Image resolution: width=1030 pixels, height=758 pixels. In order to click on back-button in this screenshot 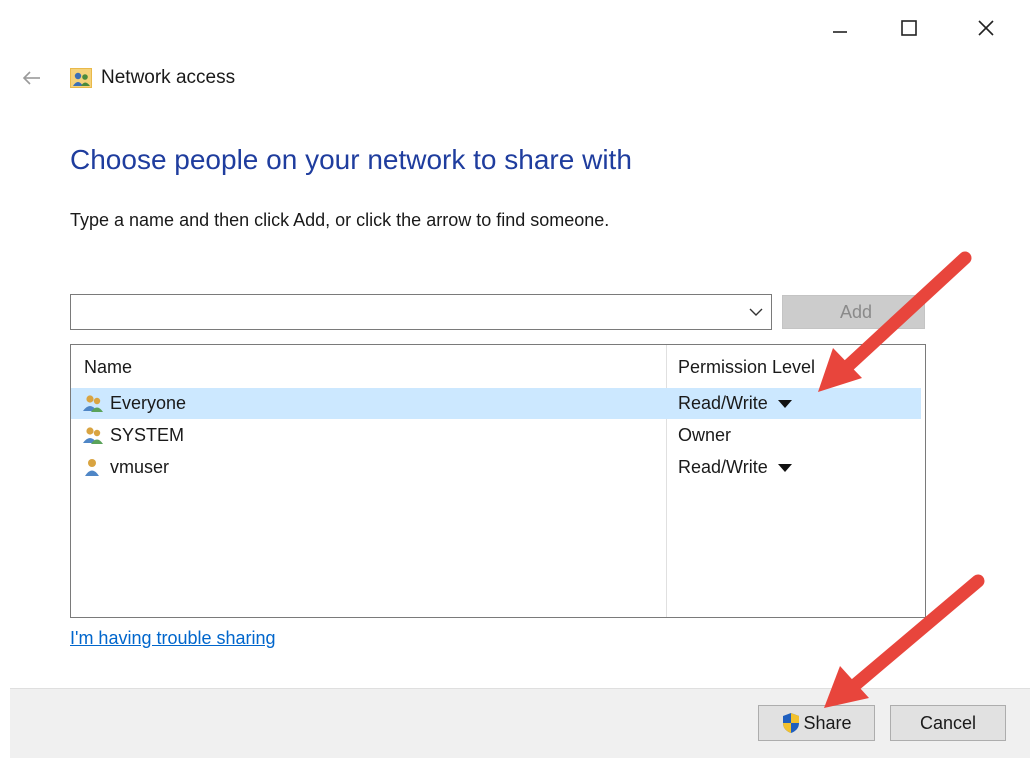, I will do `click(32, 78)`.